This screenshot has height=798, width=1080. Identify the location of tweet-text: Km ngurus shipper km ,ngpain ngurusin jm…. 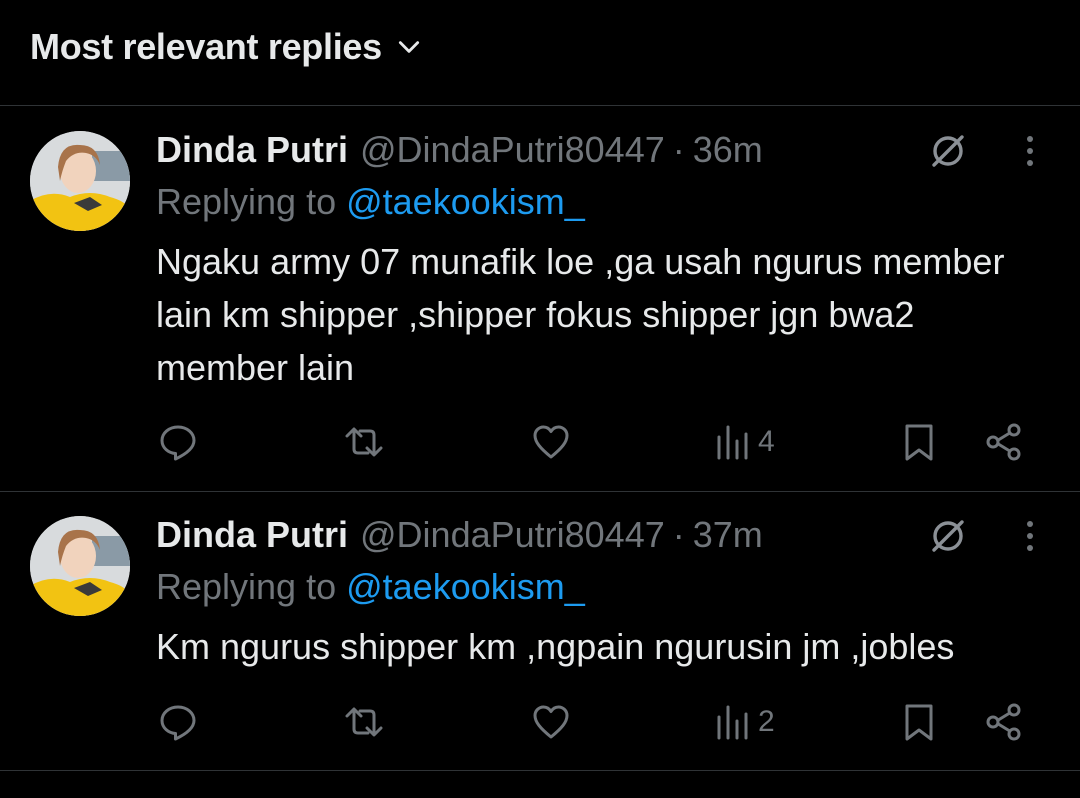
(555, 646).